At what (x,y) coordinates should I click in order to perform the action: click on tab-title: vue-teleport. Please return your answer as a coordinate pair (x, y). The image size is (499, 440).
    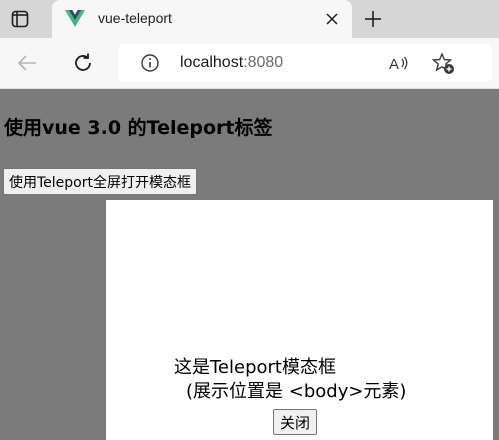
    Looking at the image, I should click on (135, 18).